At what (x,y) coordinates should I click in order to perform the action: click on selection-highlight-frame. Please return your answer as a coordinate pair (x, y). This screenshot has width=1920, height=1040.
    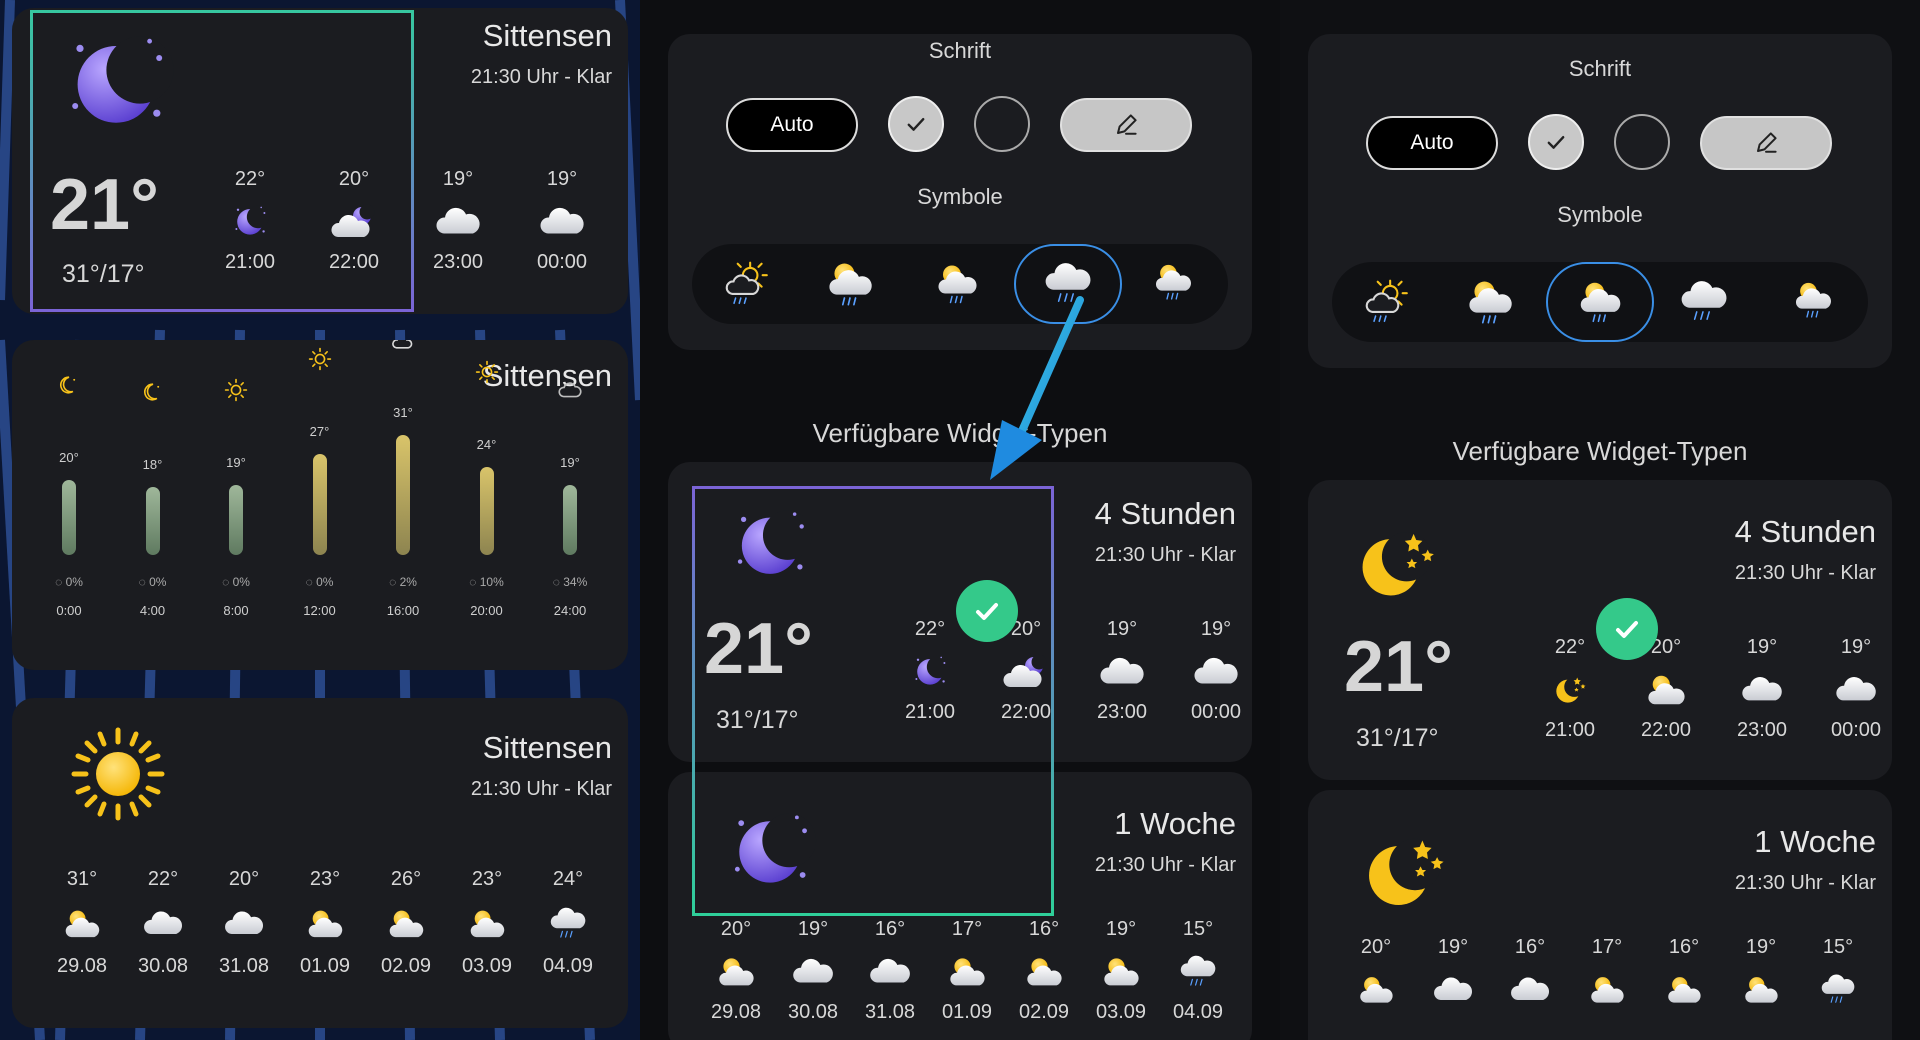
    Looking at the image, I should click on (873, 701).